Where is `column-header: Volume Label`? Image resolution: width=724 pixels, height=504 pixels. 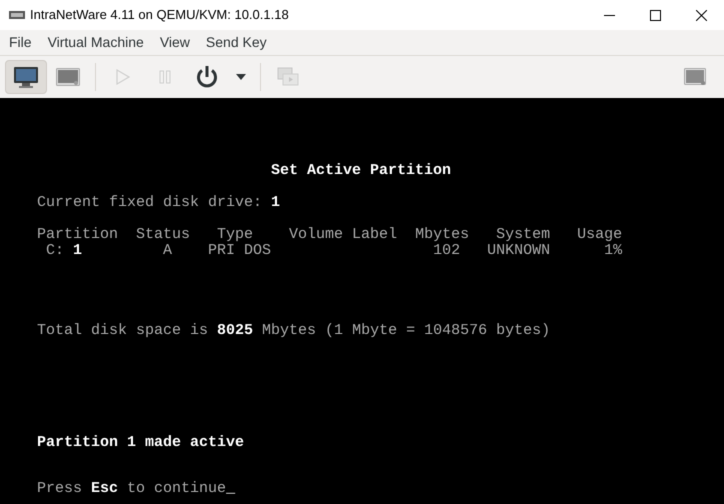
column-header: Volume Label is located at coordinates (343, 235).